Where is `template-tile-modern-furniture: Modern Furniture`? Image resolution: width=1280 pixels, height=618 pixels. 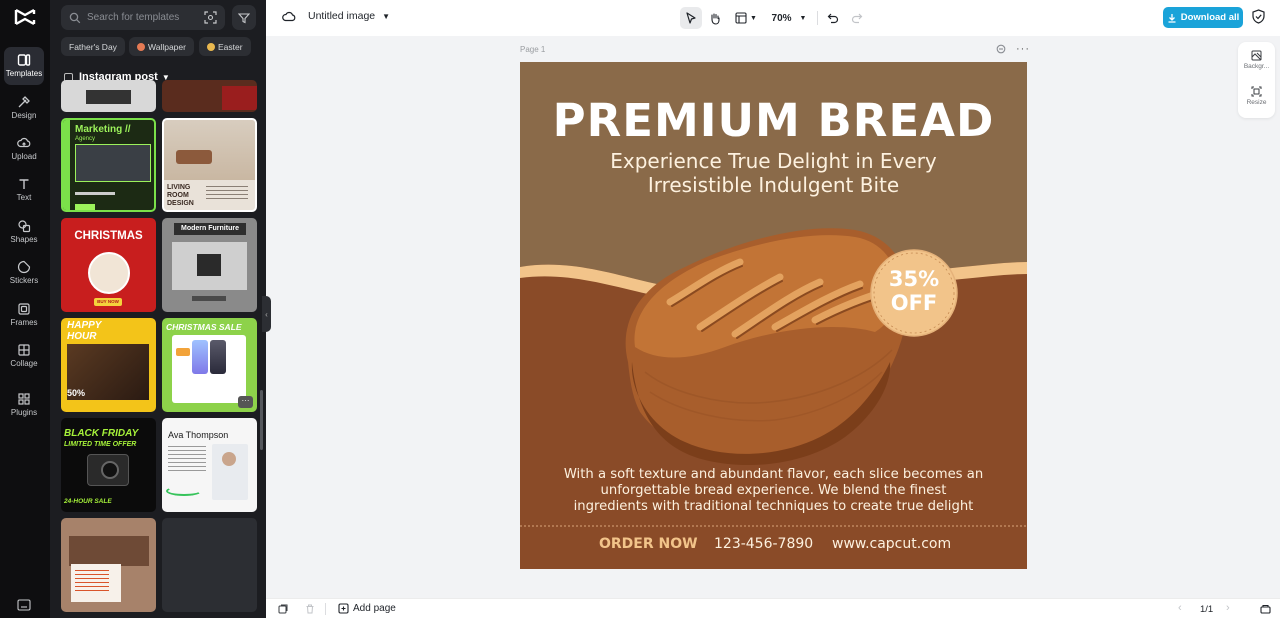 template-tile-modern-furniture: Modern Furniture is located at coordinates (209, 265).